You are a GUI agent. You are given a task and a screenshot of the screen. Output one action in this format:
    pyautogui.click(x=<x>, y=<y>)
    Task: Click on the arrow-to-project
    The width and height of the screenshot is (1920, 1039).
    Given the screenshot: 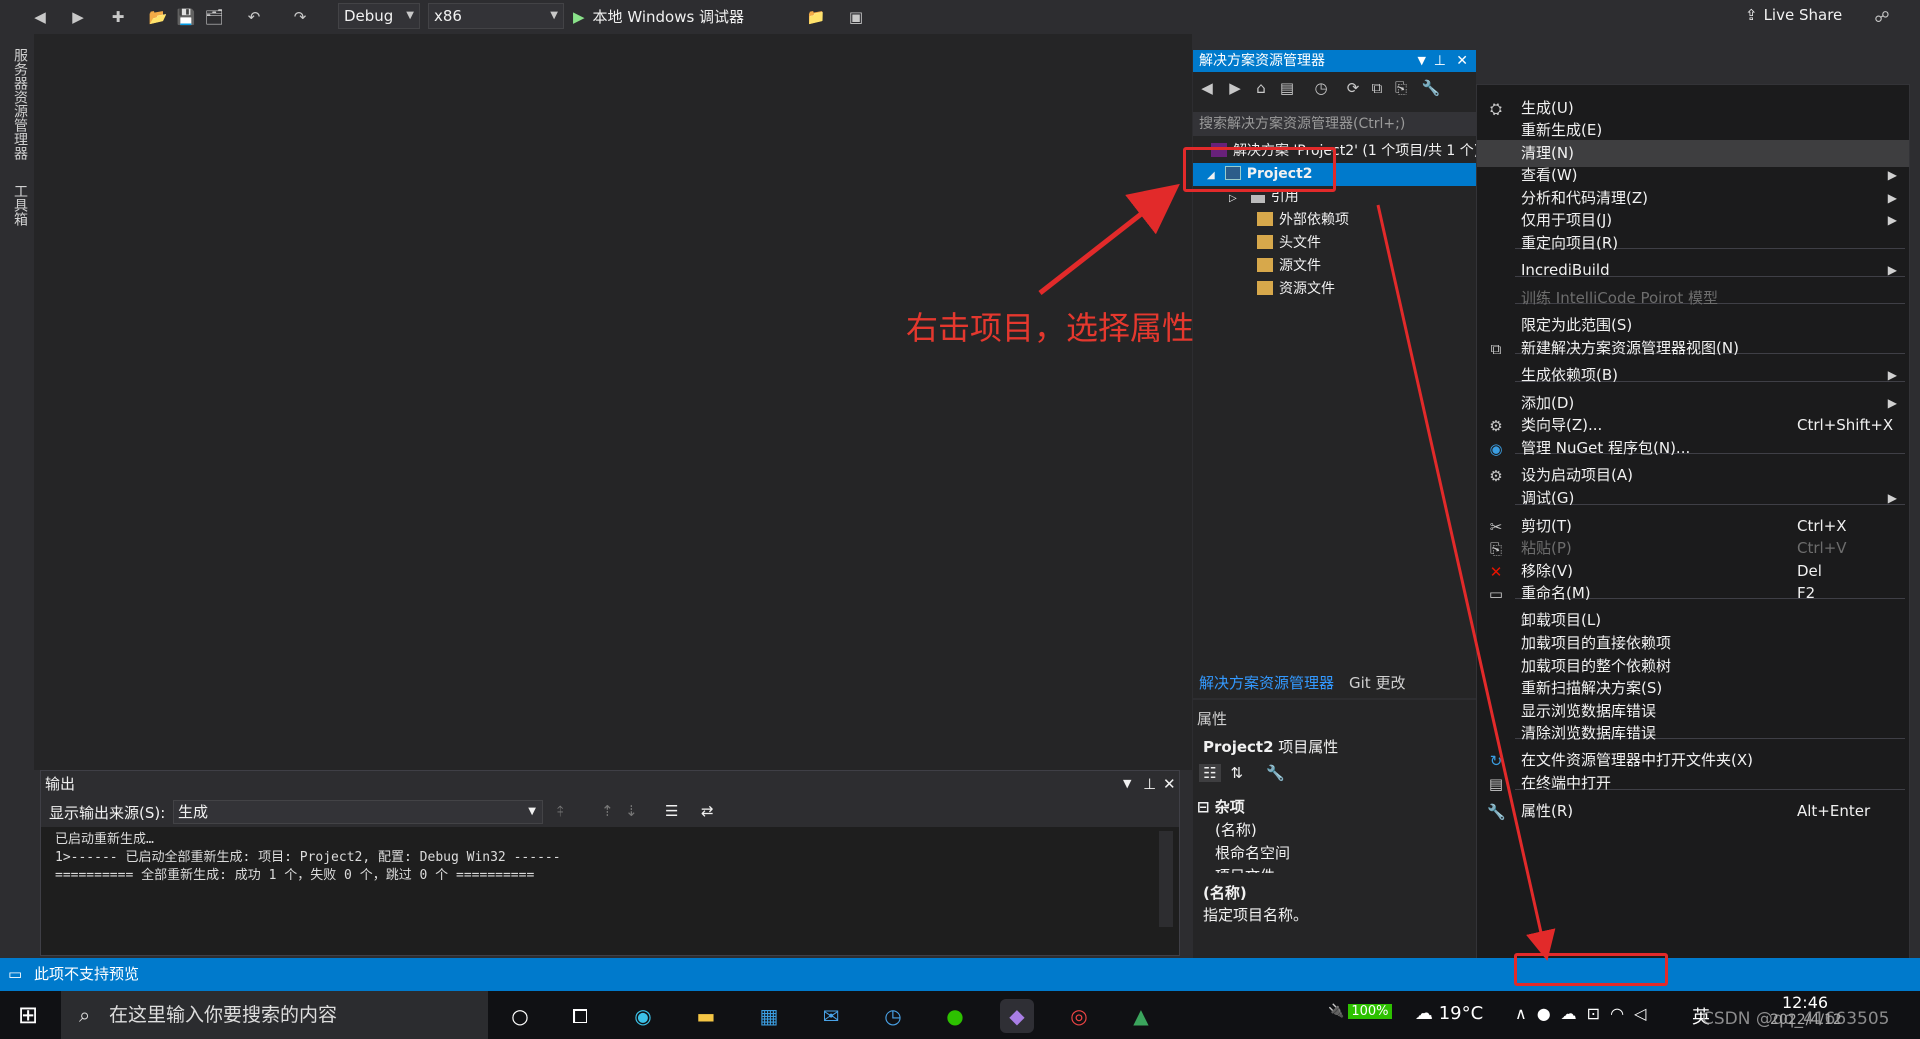 What is the action you would take?
    pyautogui.click(x=1109, y=239)
    